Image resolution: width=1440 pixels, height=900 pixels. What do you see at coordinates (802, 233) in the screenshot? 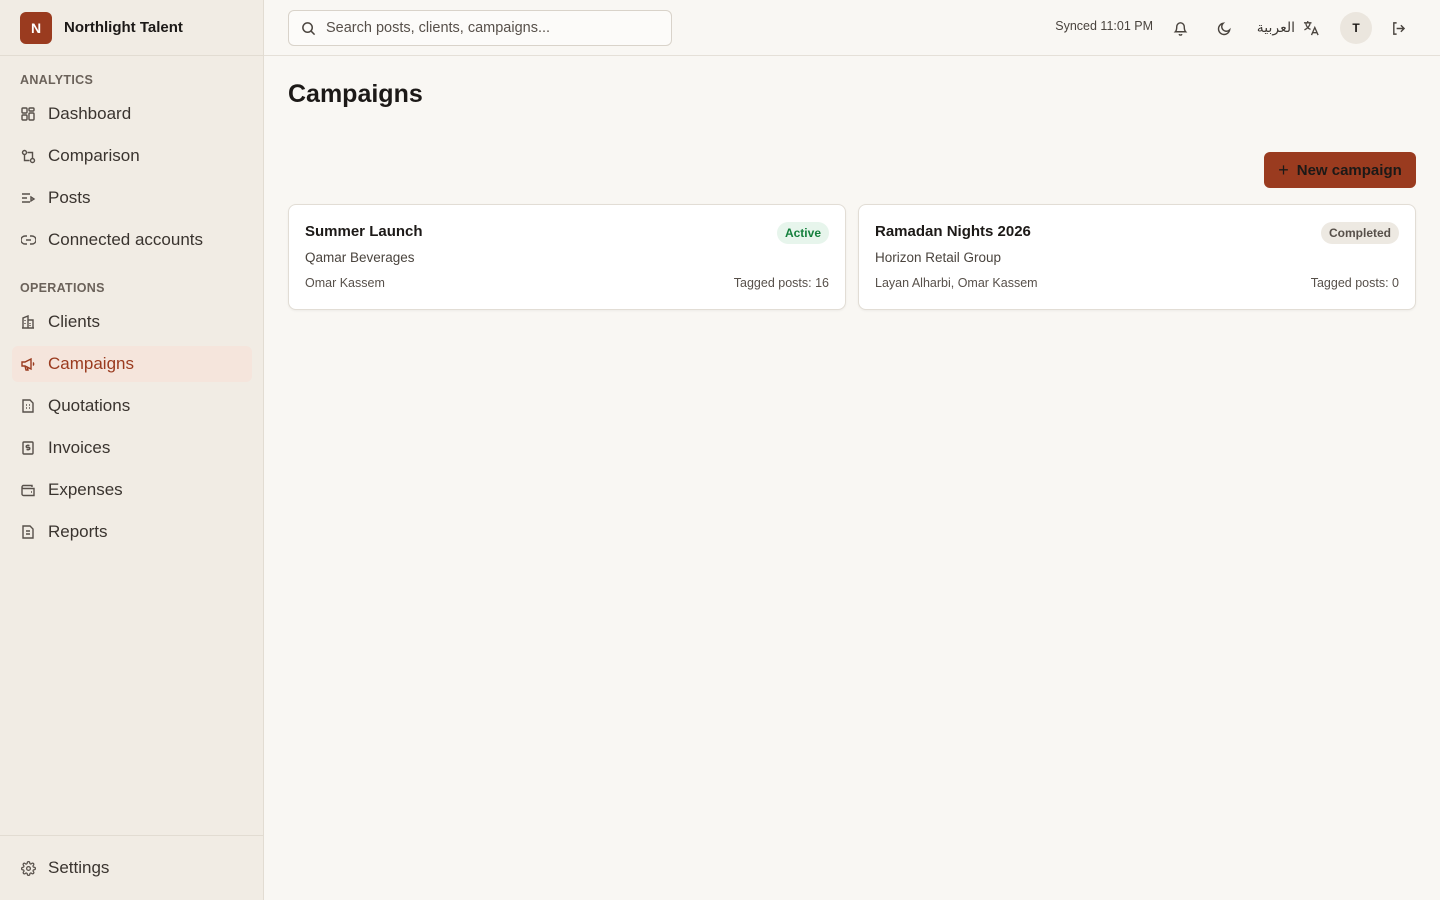
I see `status-badge: Active` at bounding box center [802, 233].